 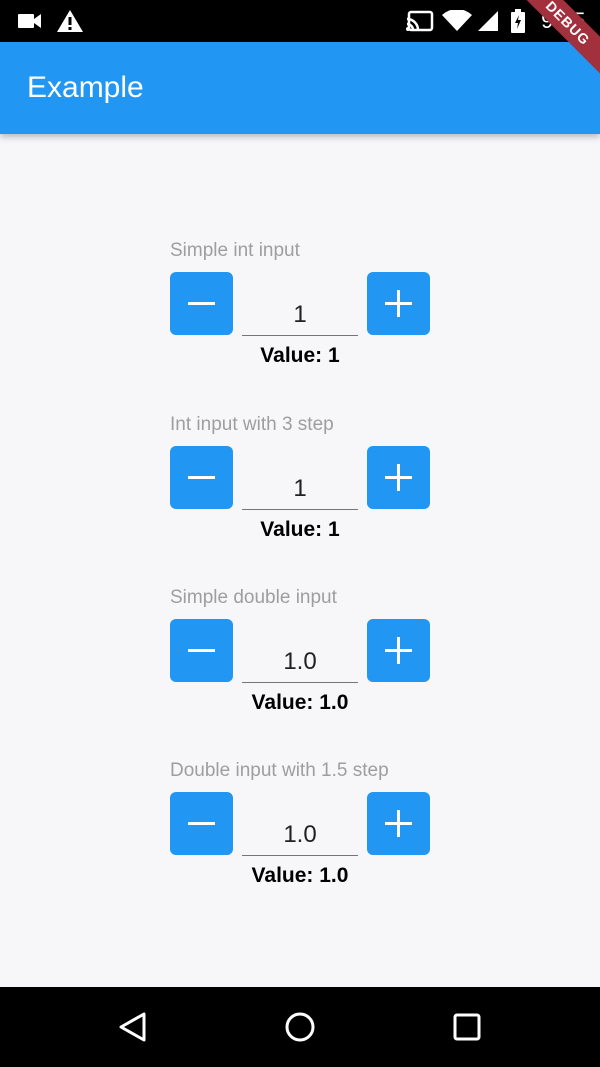 What do you see at coordinates (300, 21) in the screenshot?
I see `status-bar: 9:05` at bounding box center [300, 21].